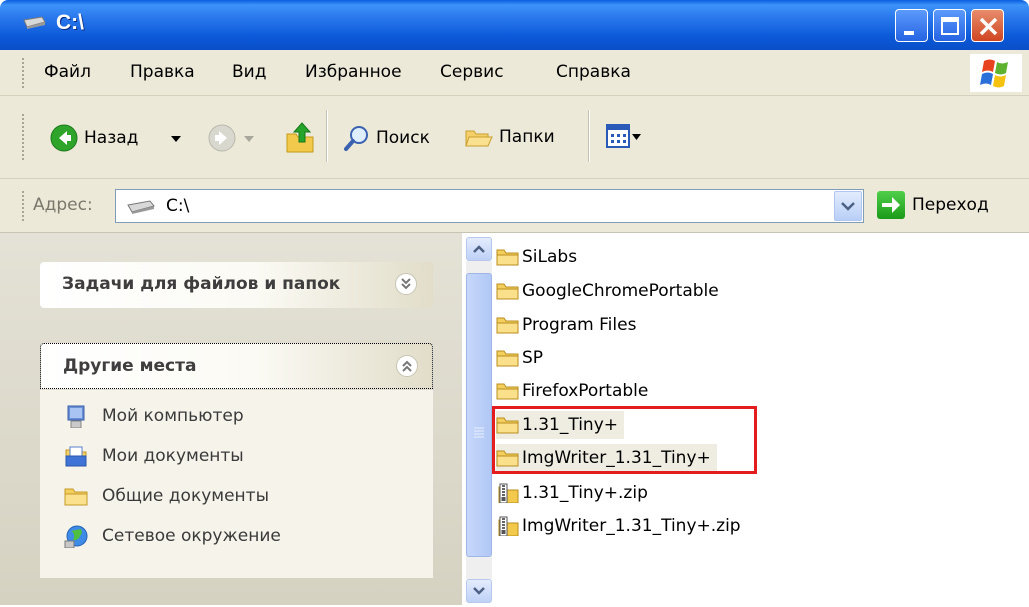  What do you see at coordinates (479, 415) in the screenshot?
I see `scrollbar-thumb` at bounding box center [479, 415].